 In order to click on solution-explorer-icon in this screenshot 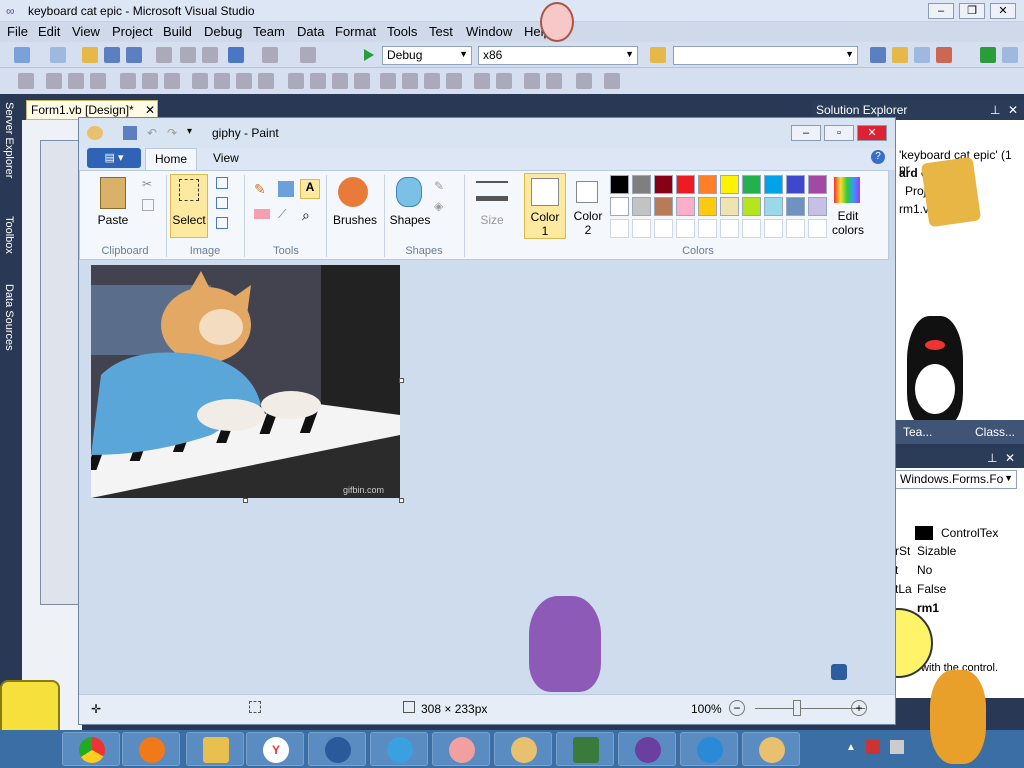, I will do `click(878, 55)`.